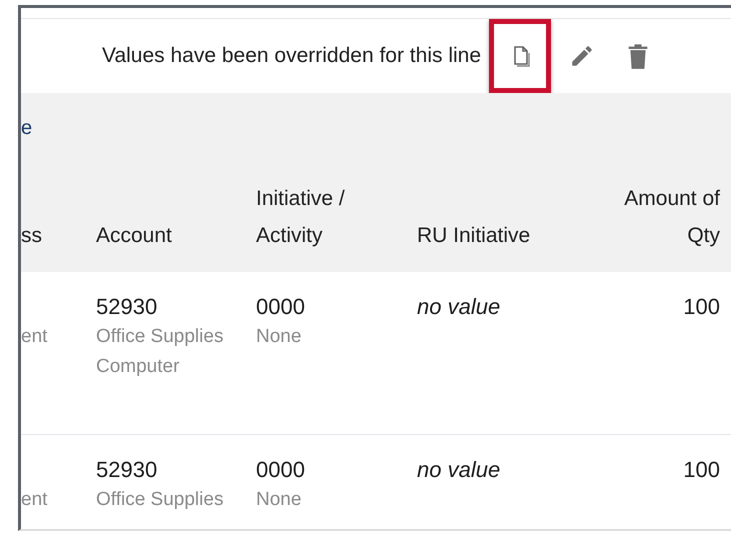  What do you see at coordinates (31, 236) in the screenshot?
I see `column-header: ss` at bounding box center [31, 236].